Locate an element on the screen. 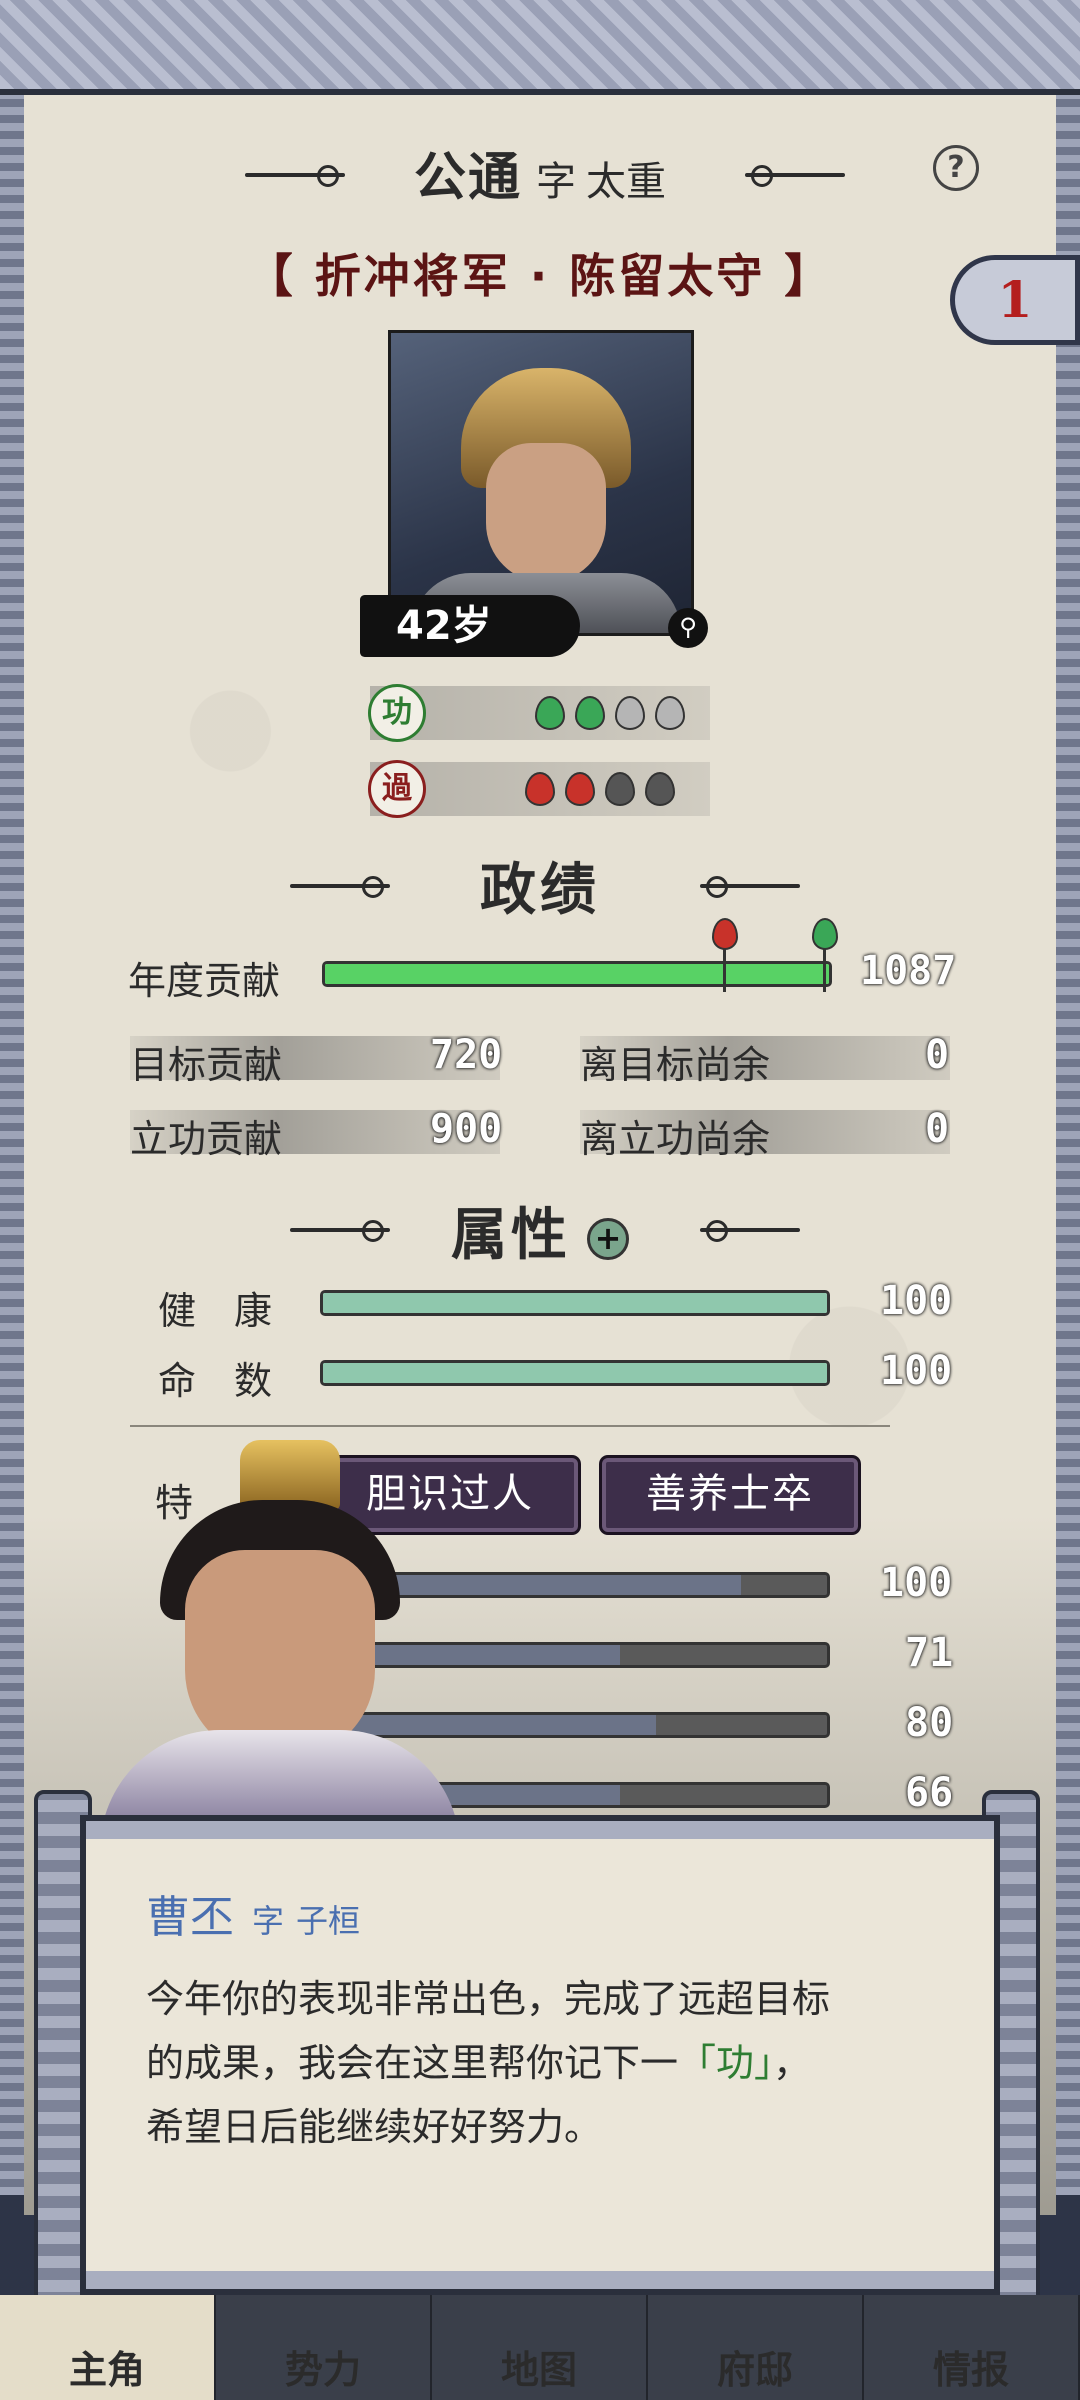 The height and width of the screenshot is (2400, 1080). bottom-nav: 主角 势力 地图 府邸 情报 is located at coordinates (540, 2347).